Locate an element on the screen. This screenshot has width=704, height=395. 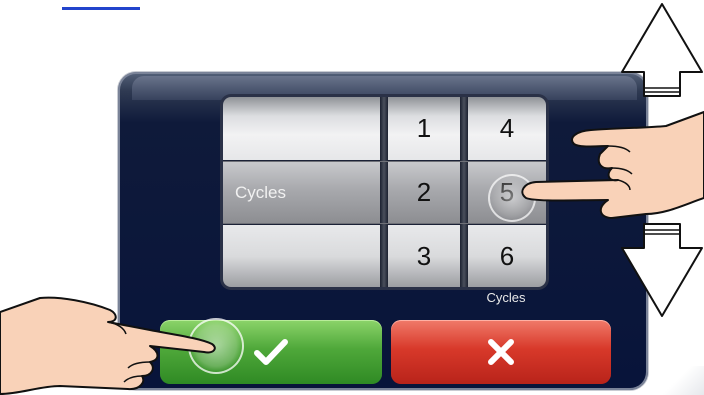
x-icon is located at coordinates (501, 352).